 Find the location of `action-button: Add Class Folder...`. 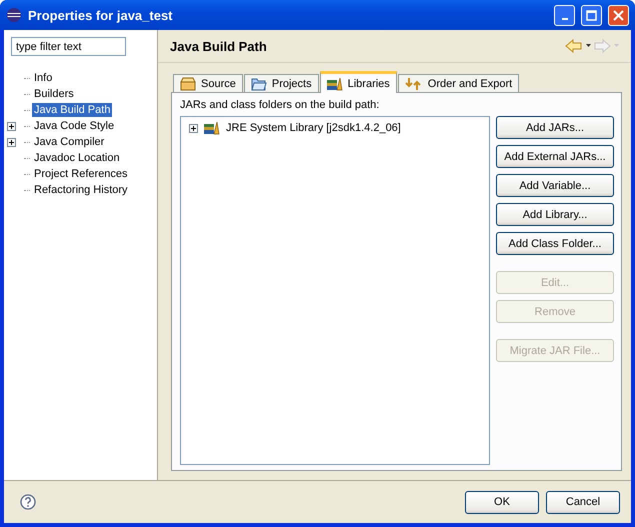

action-button: Add Class Folder... is located at coordinates (555, 243).